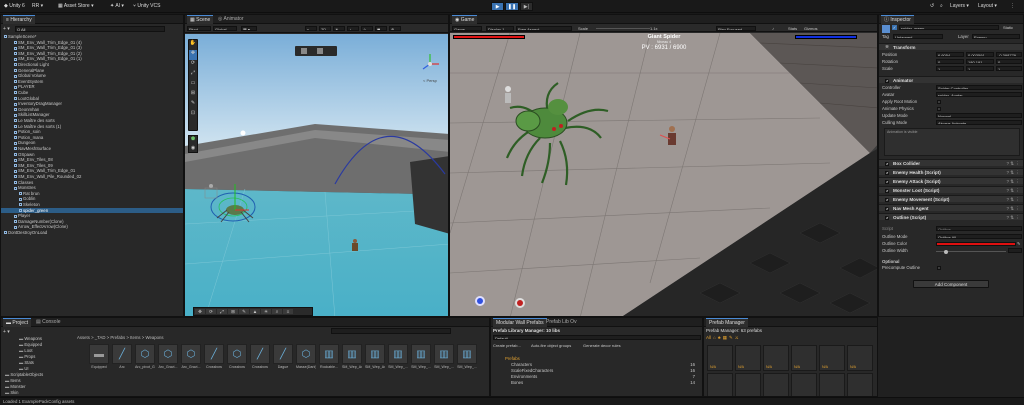 This screenshot has height=405, width=1024. Describe the element at coordinates (243, 133) in the screenshot. I see `light-gizmo-icon` at that location.